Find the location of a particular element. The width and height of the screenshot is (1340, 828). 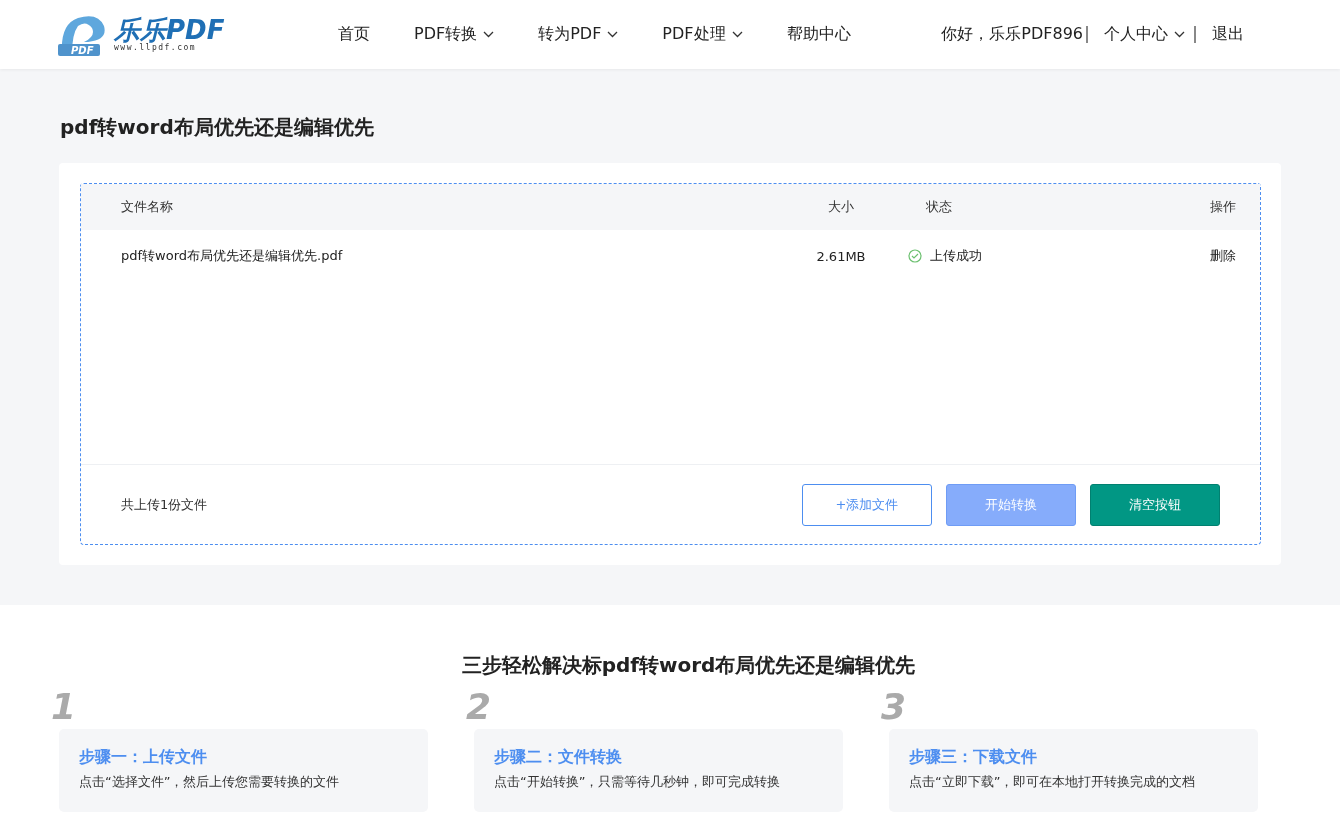

step-description: 点击“选择文件”，然后上传您需要转换的文件 is located at coordinates (210, 782).